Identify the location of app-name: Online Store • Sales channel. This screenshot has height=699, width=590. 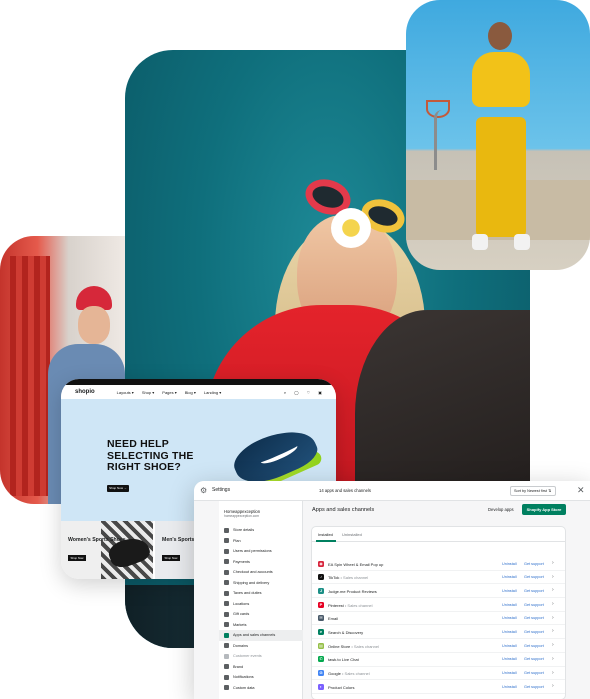
(353, 646).